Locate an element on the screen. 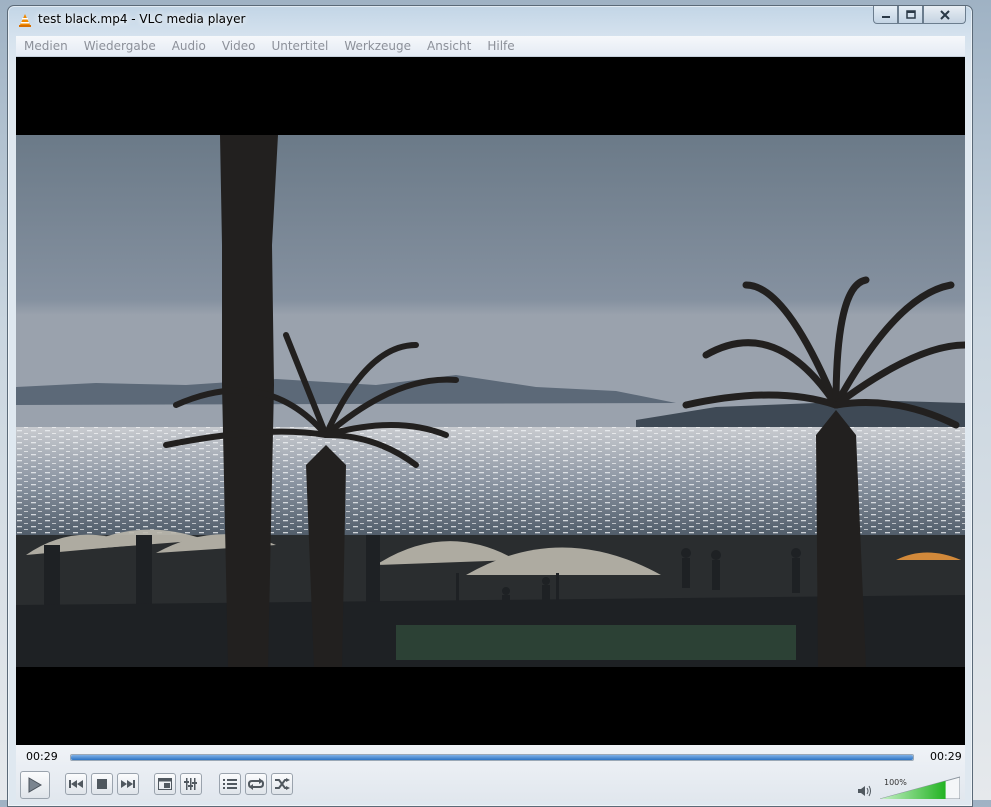 The image size is (991, 807). extended-settings-icon is located at coordinates (190, 784).